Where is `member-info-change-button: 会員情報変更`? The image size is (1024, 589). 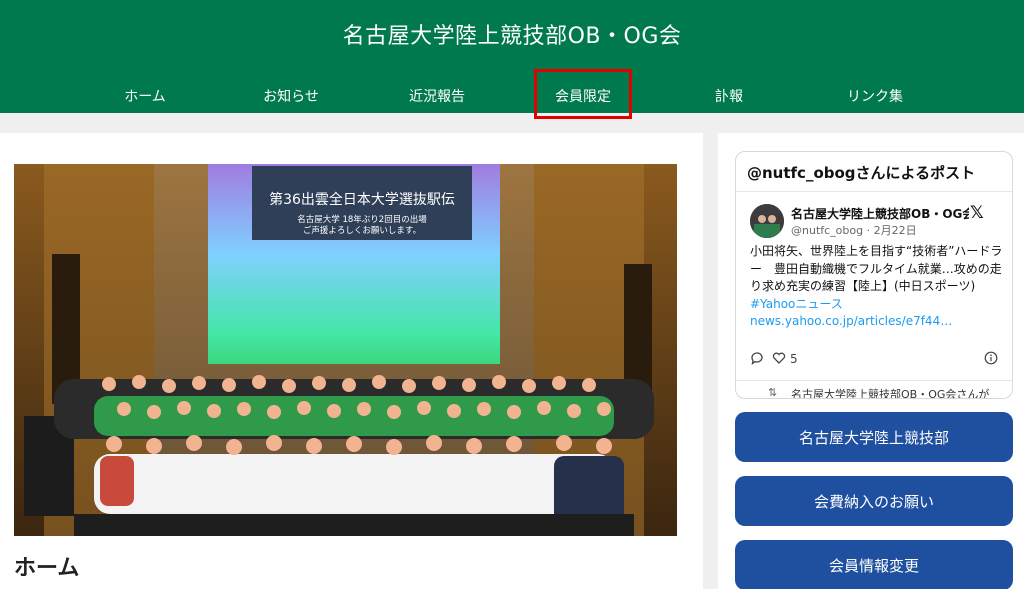 member-info-change-button: 会員情報変更 is located at coordinates (874, 564).